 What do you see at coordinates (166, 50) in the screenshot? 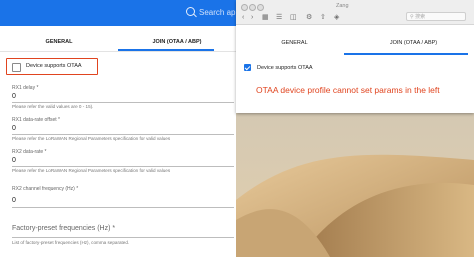
I see `active-tab-indicator` at bounding box center [166, 50].